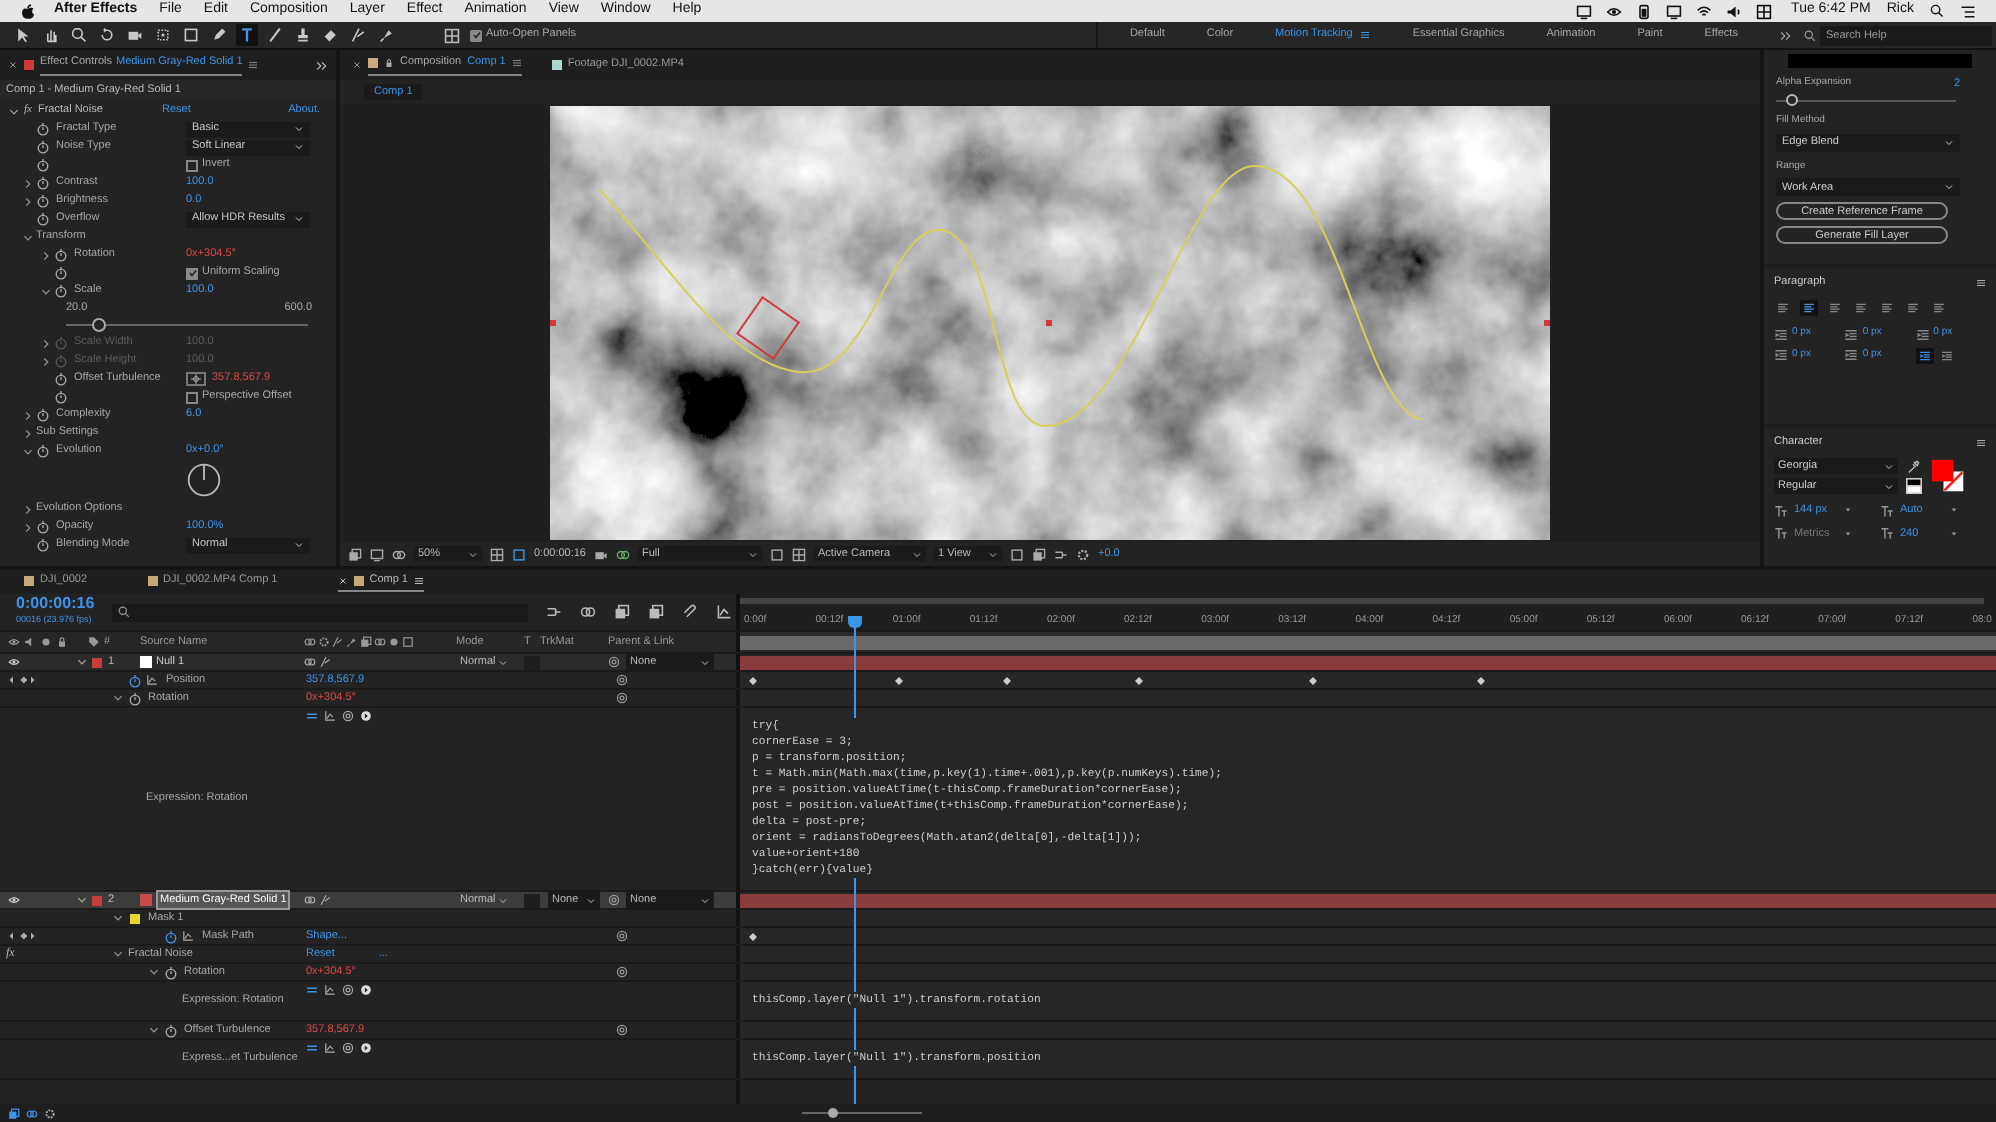  Describe the element at coordinates (1914, 485) in the screenshot. I see `default-colors-icon` at that location.